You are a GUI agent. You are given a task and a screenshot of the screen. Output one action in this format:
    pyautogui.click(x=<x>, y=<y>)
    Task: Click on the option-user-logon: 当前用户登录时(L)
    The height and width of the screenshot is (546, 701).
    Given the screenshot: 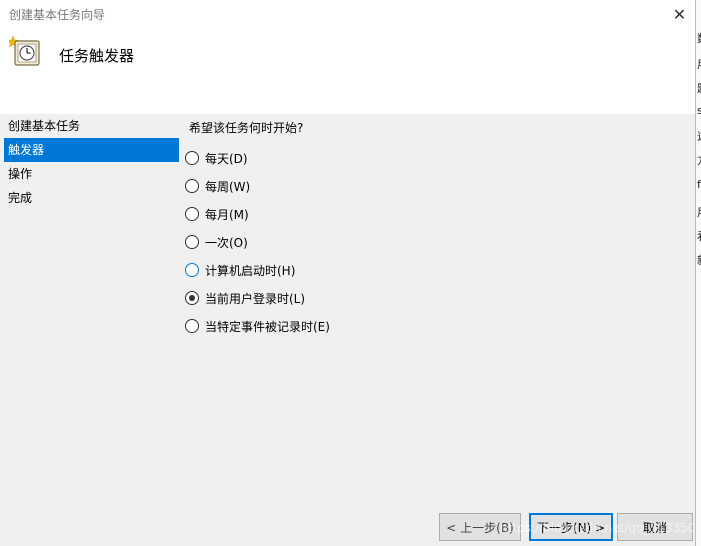 What is the action you would take?
    pyautogui.click(x=257, y=298)
    